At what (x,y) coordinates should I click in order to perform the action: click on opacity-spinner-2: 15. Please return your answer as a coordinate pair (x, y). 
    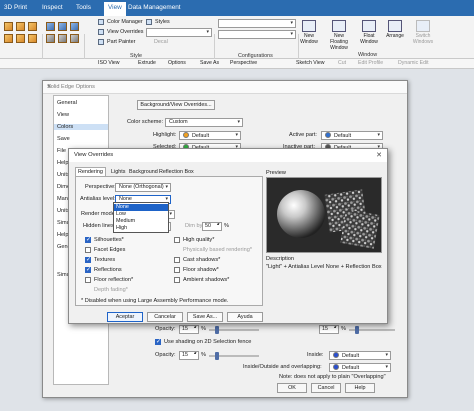
    Looking at the image, I should click on (329, 329).